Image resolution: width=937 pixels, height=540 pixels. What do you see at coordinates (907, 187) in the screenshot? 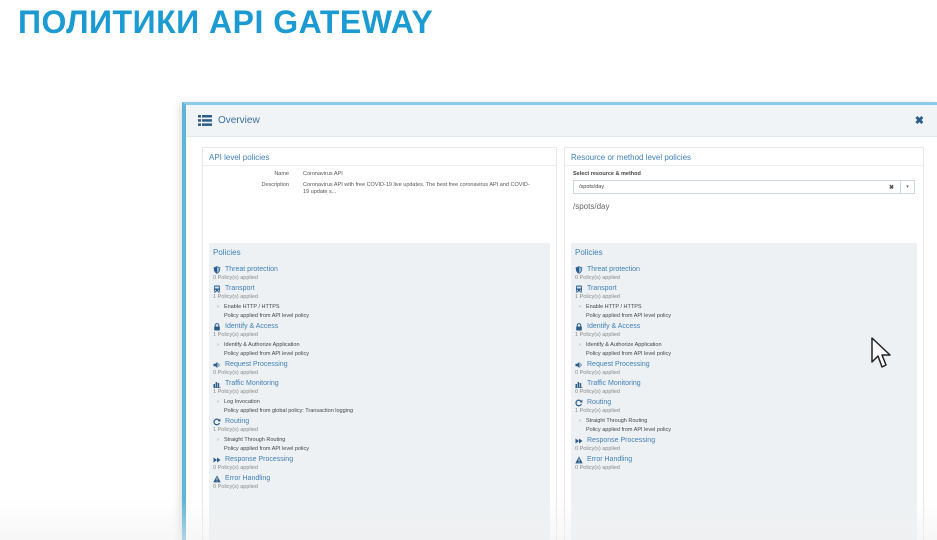
I see `chevron-down-icon: ▾` at bounding box center [907, 187].